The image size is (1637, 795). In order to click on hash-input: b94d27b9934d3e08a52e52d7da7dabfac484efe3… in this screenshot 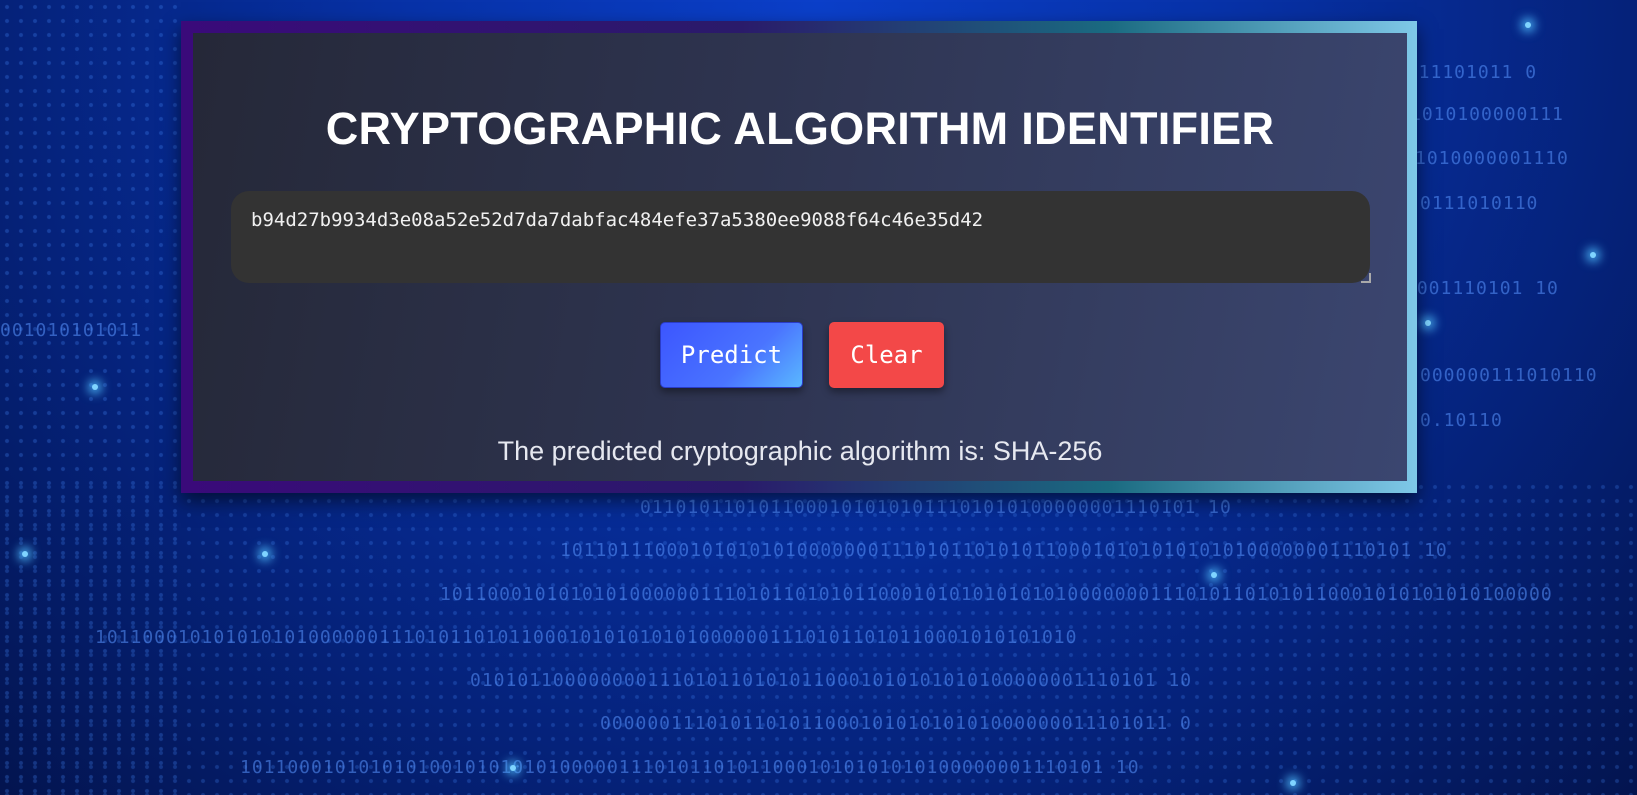, I will do `click(800, 237)`.